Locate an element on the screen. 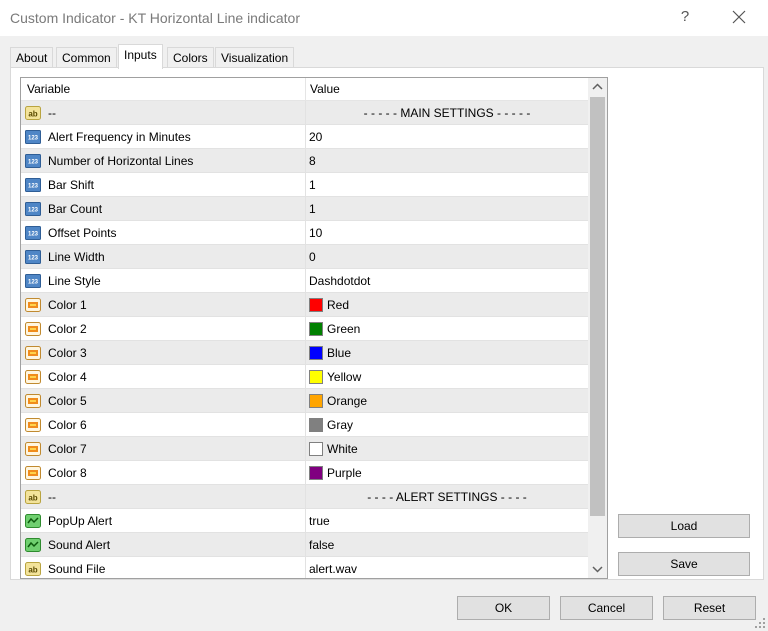  vertical-scrollbar is located at coordinates (597, 328).